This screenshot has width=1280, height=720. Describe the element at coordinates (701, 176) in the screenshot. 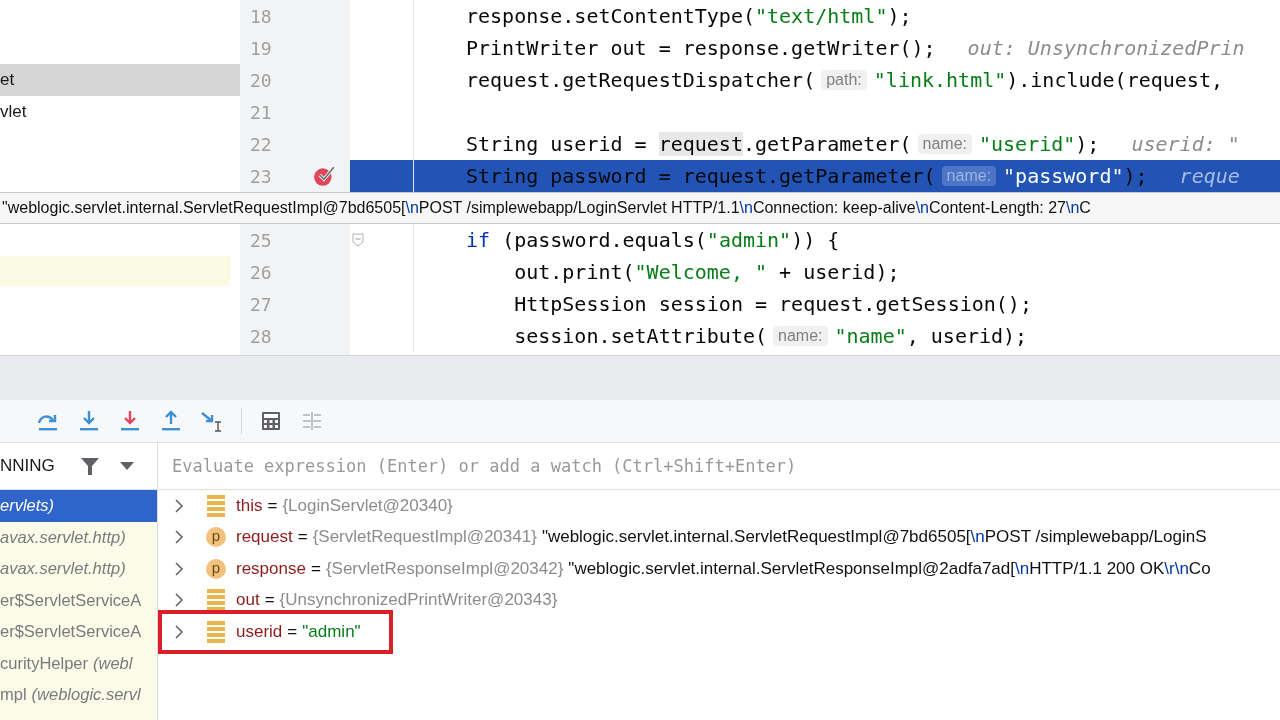

I see `code-text: String password = request.getParameter(` at that location.